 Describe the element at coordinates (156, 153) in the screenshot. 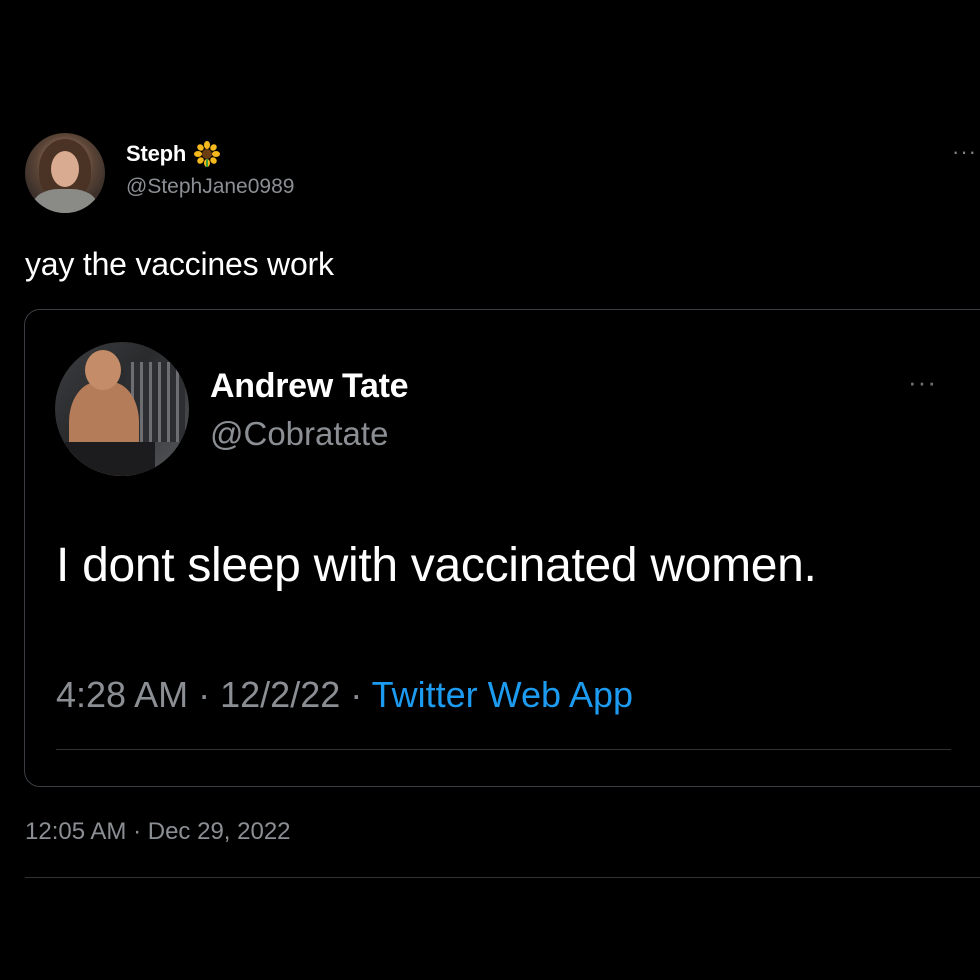

I see `author-name-label: Steph` at that location.